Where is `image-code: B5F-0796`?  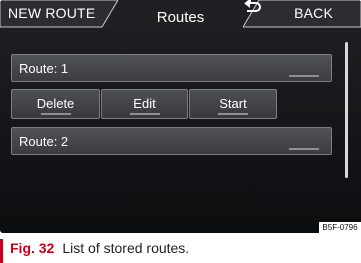
image-code: B5F-0796 is located at coordinates (340, 227).